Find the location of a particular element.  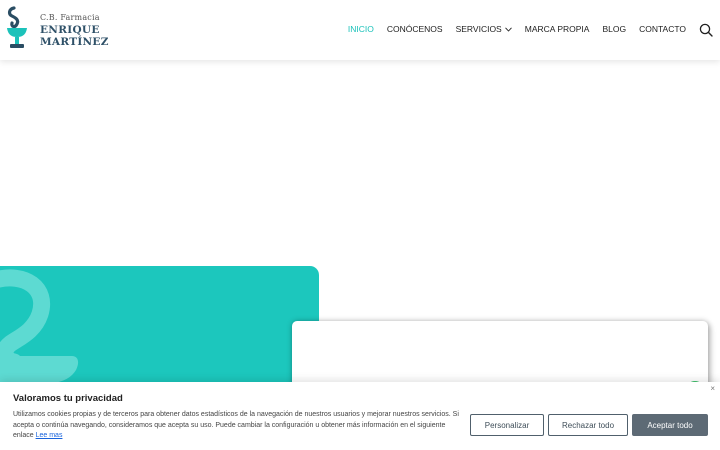

nav-label-conocenos: CONÓCENOS is located at coordinates (414, 29).